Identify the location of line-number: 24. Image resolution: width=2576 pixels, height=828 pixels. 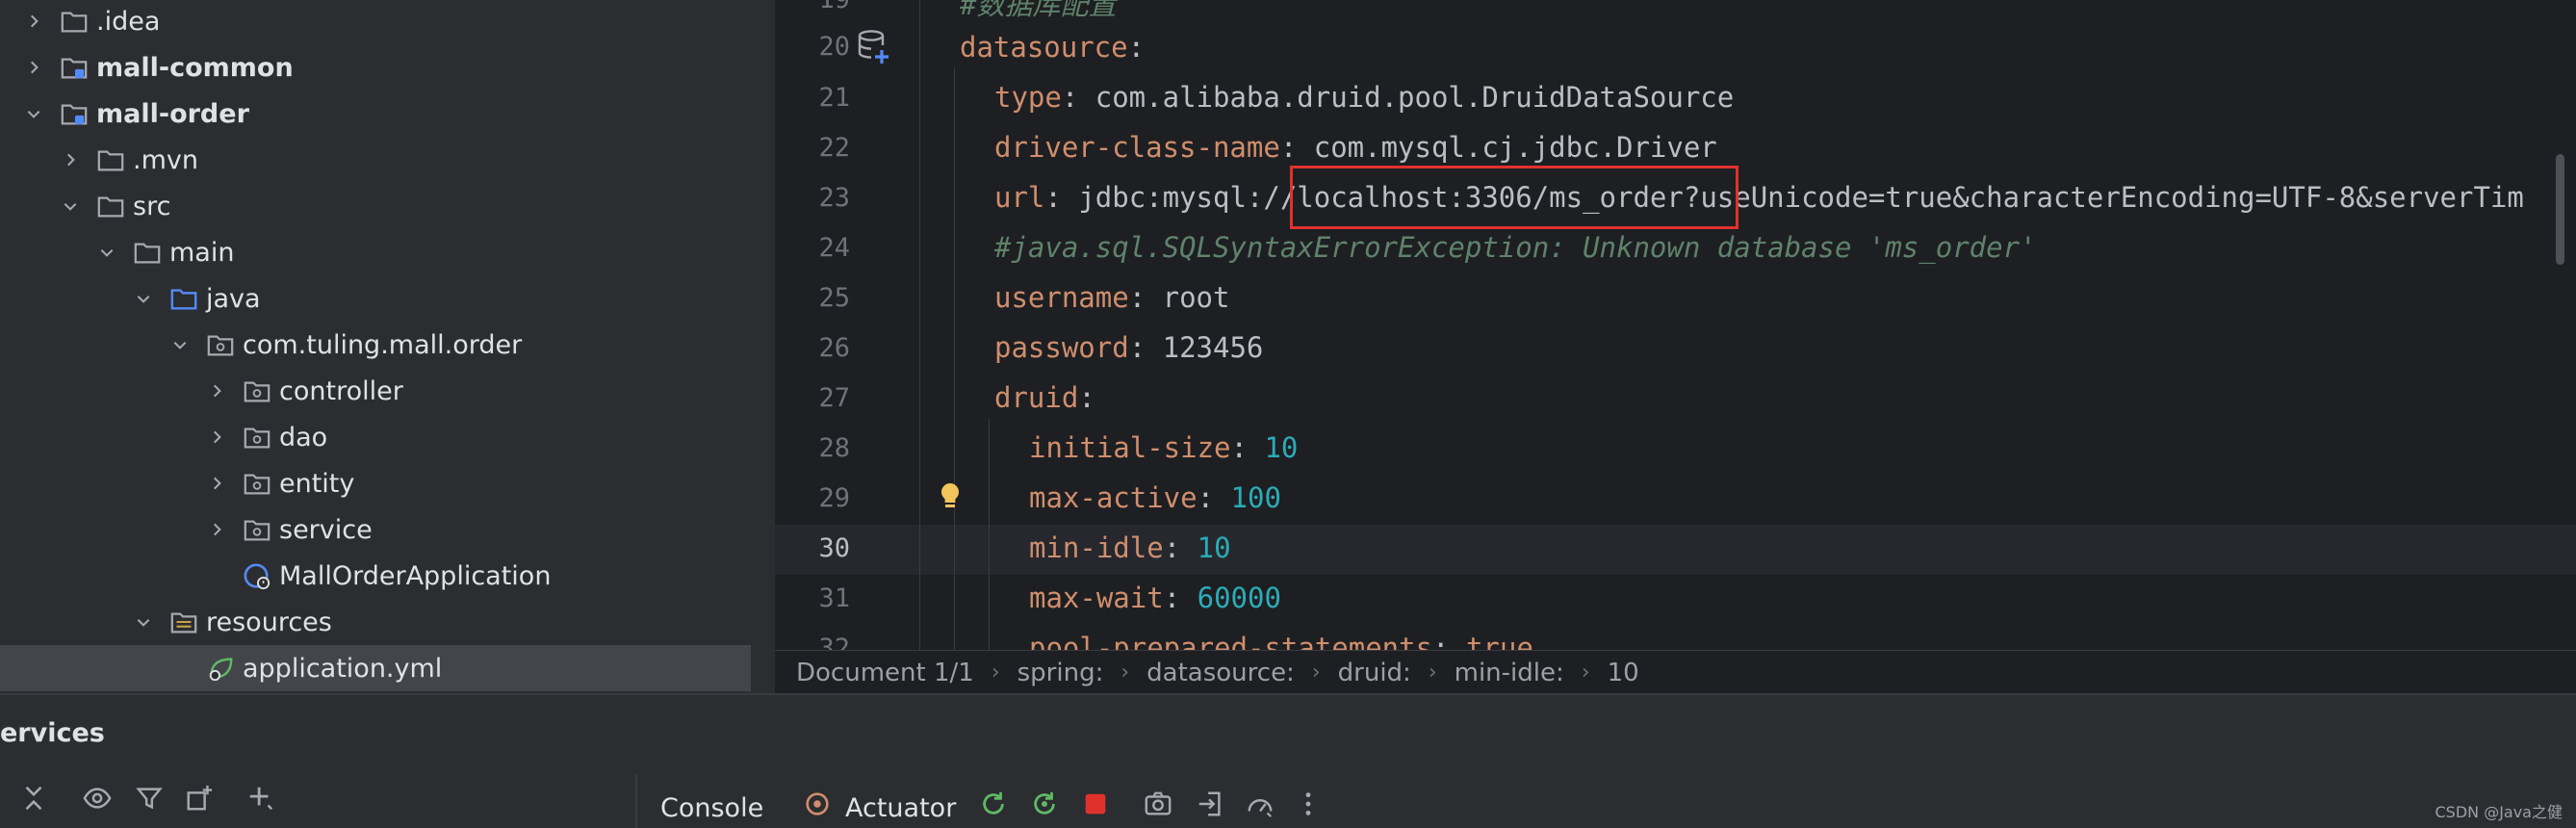
(834, 248).